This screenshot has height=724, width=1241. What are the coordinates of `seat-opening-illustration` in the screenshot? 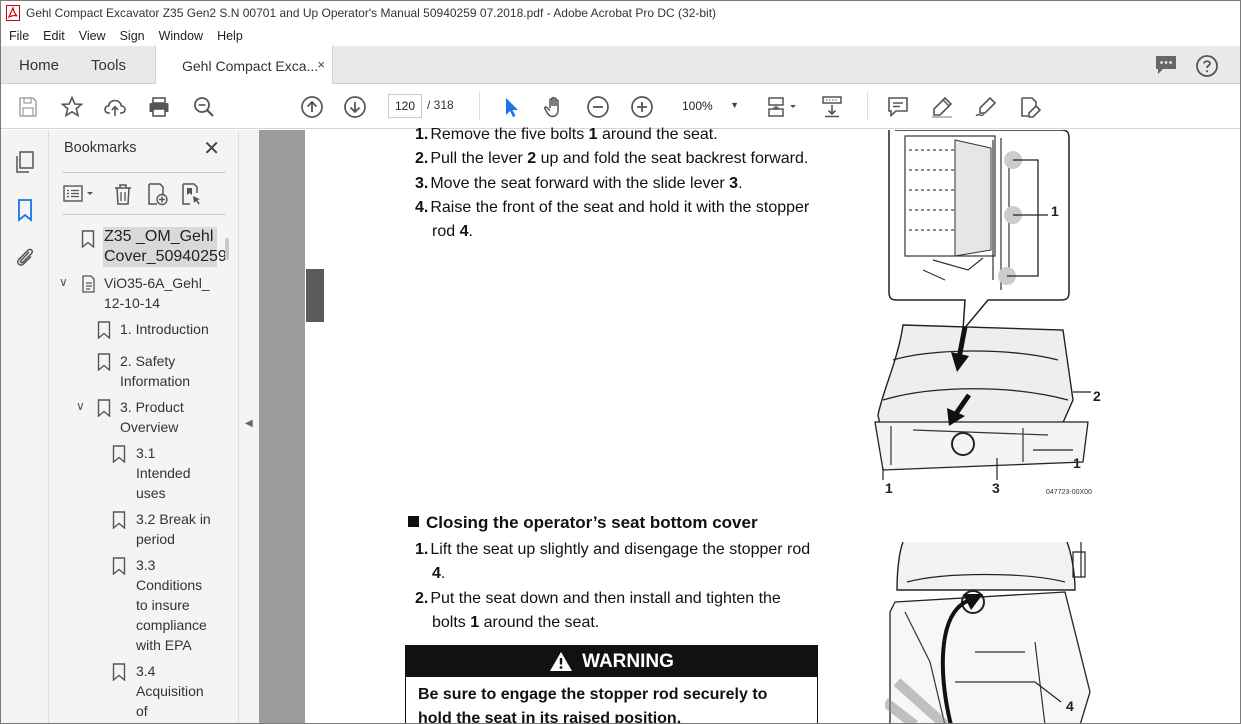 It's located at (982, 305).